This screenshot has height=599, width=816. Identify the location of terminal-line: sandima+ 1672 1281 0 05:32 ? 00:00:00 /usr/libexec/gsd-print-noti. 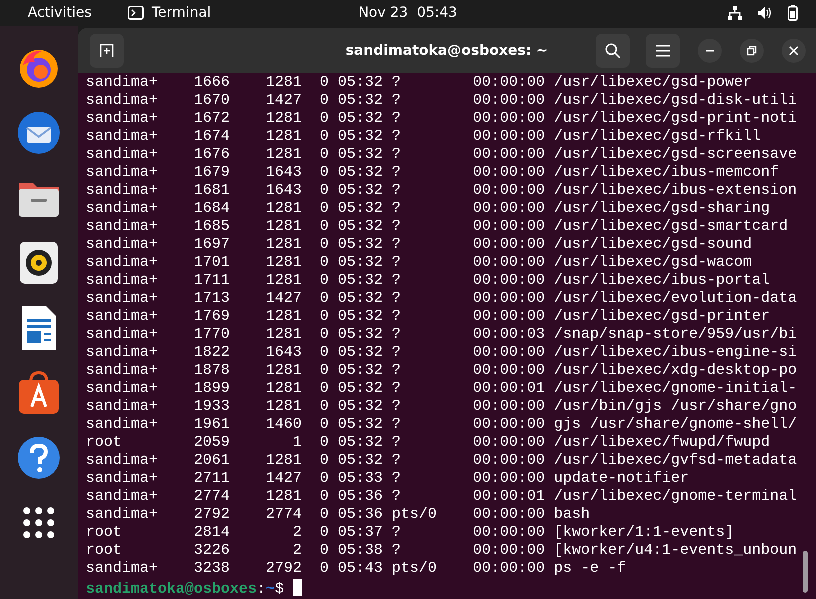
(442, 119).